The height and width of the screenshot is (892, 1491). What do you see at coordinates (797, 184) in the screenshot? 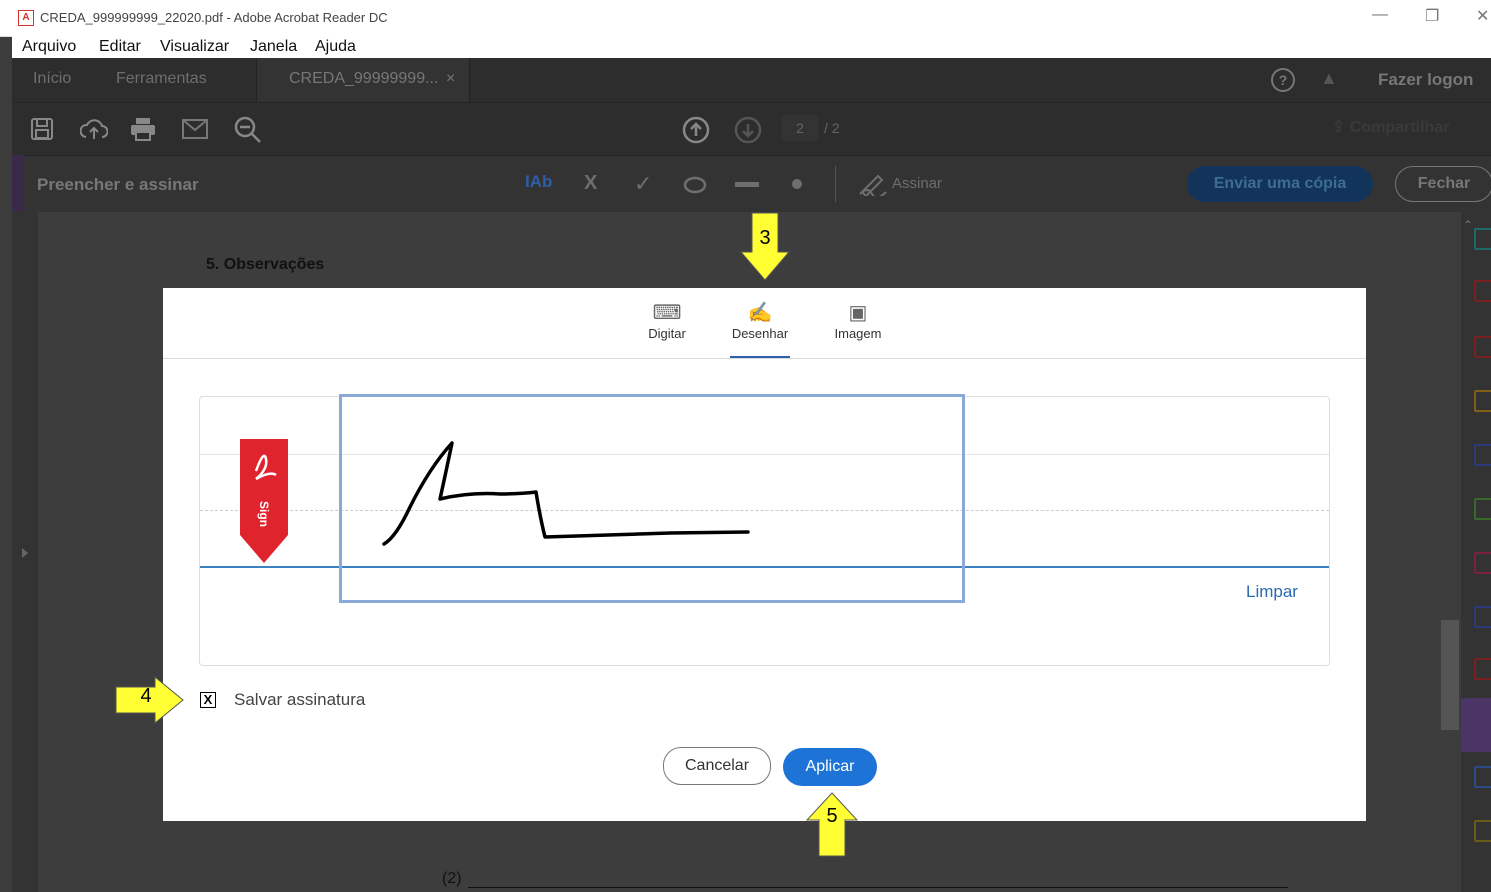
I see `dot-tool-icon` at bounding box center [797, 184].